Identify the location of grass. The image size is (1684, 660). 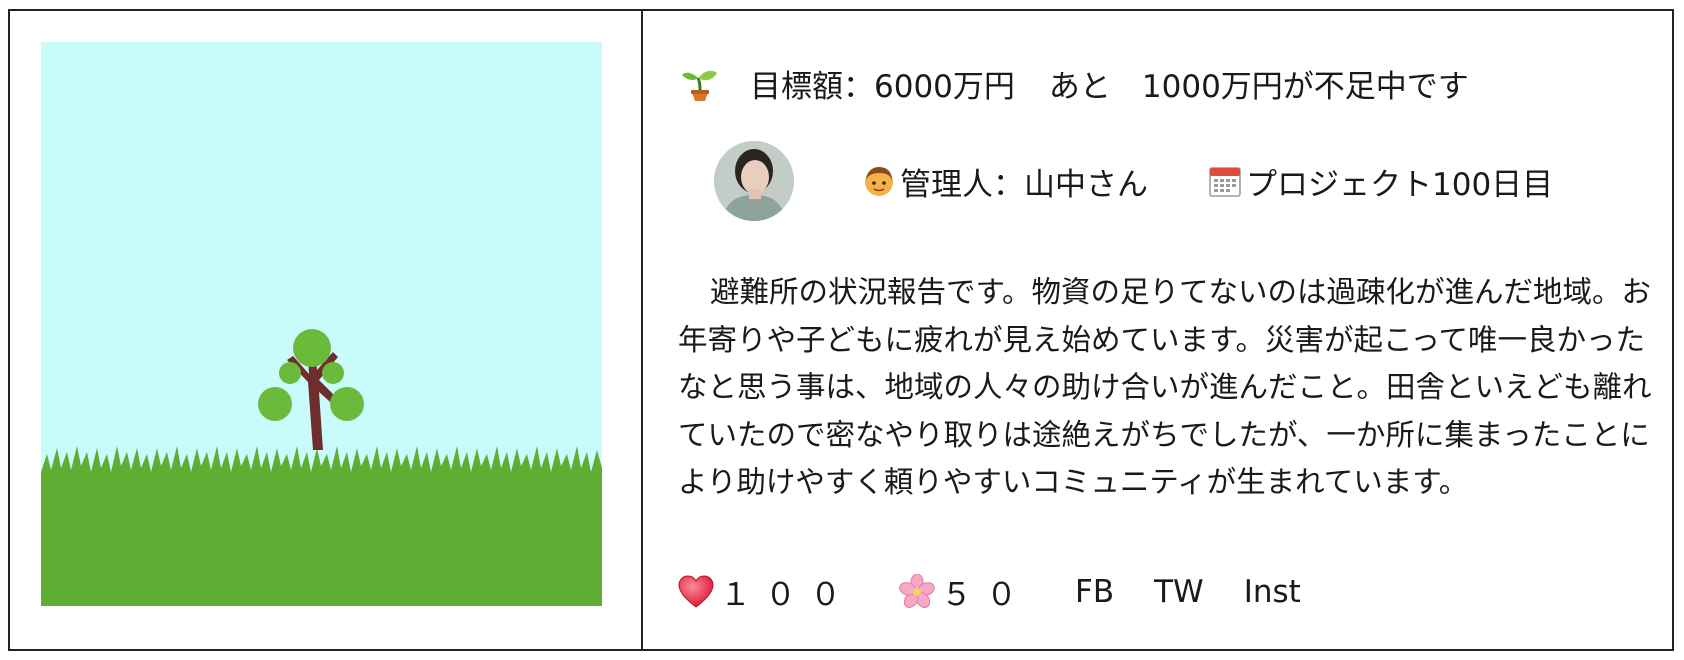
(321, 526).